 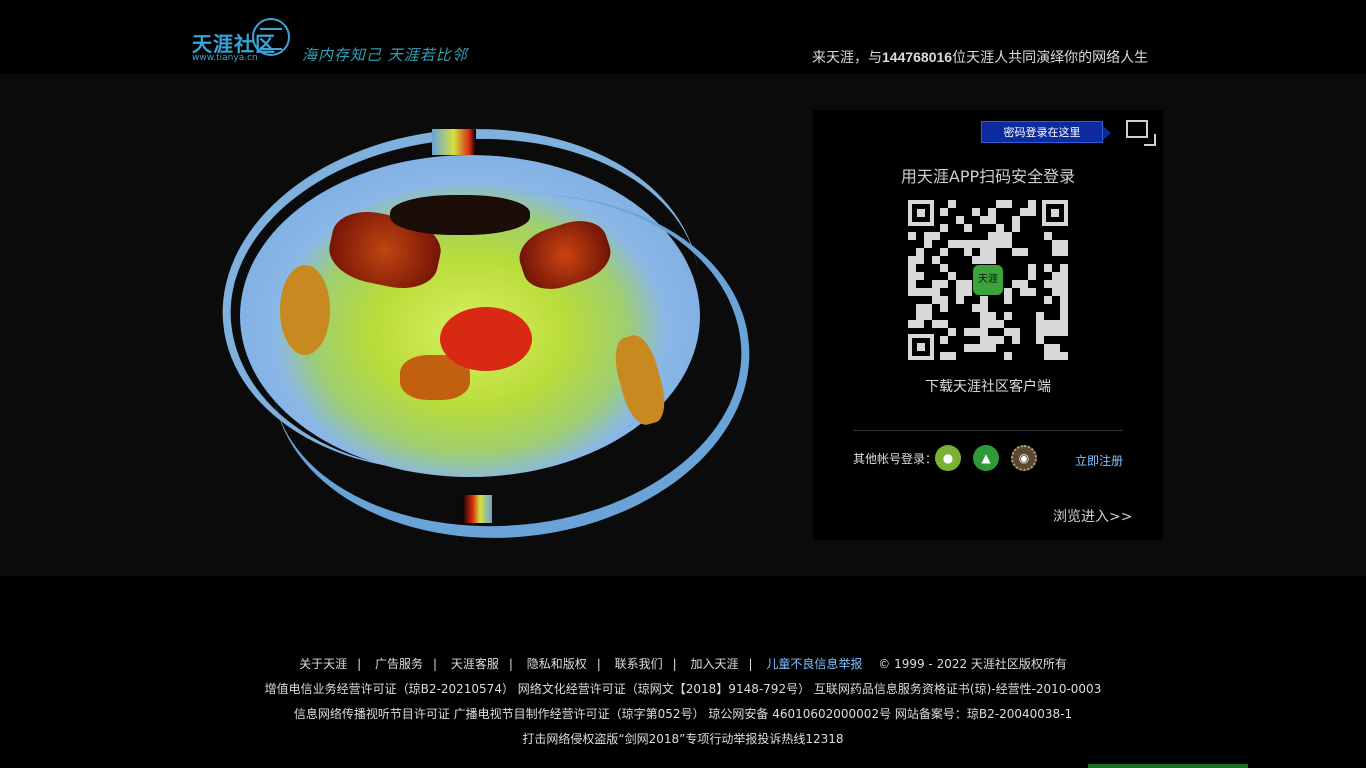 I want to click on corner-green-bar, so click(x=1168, y=766).